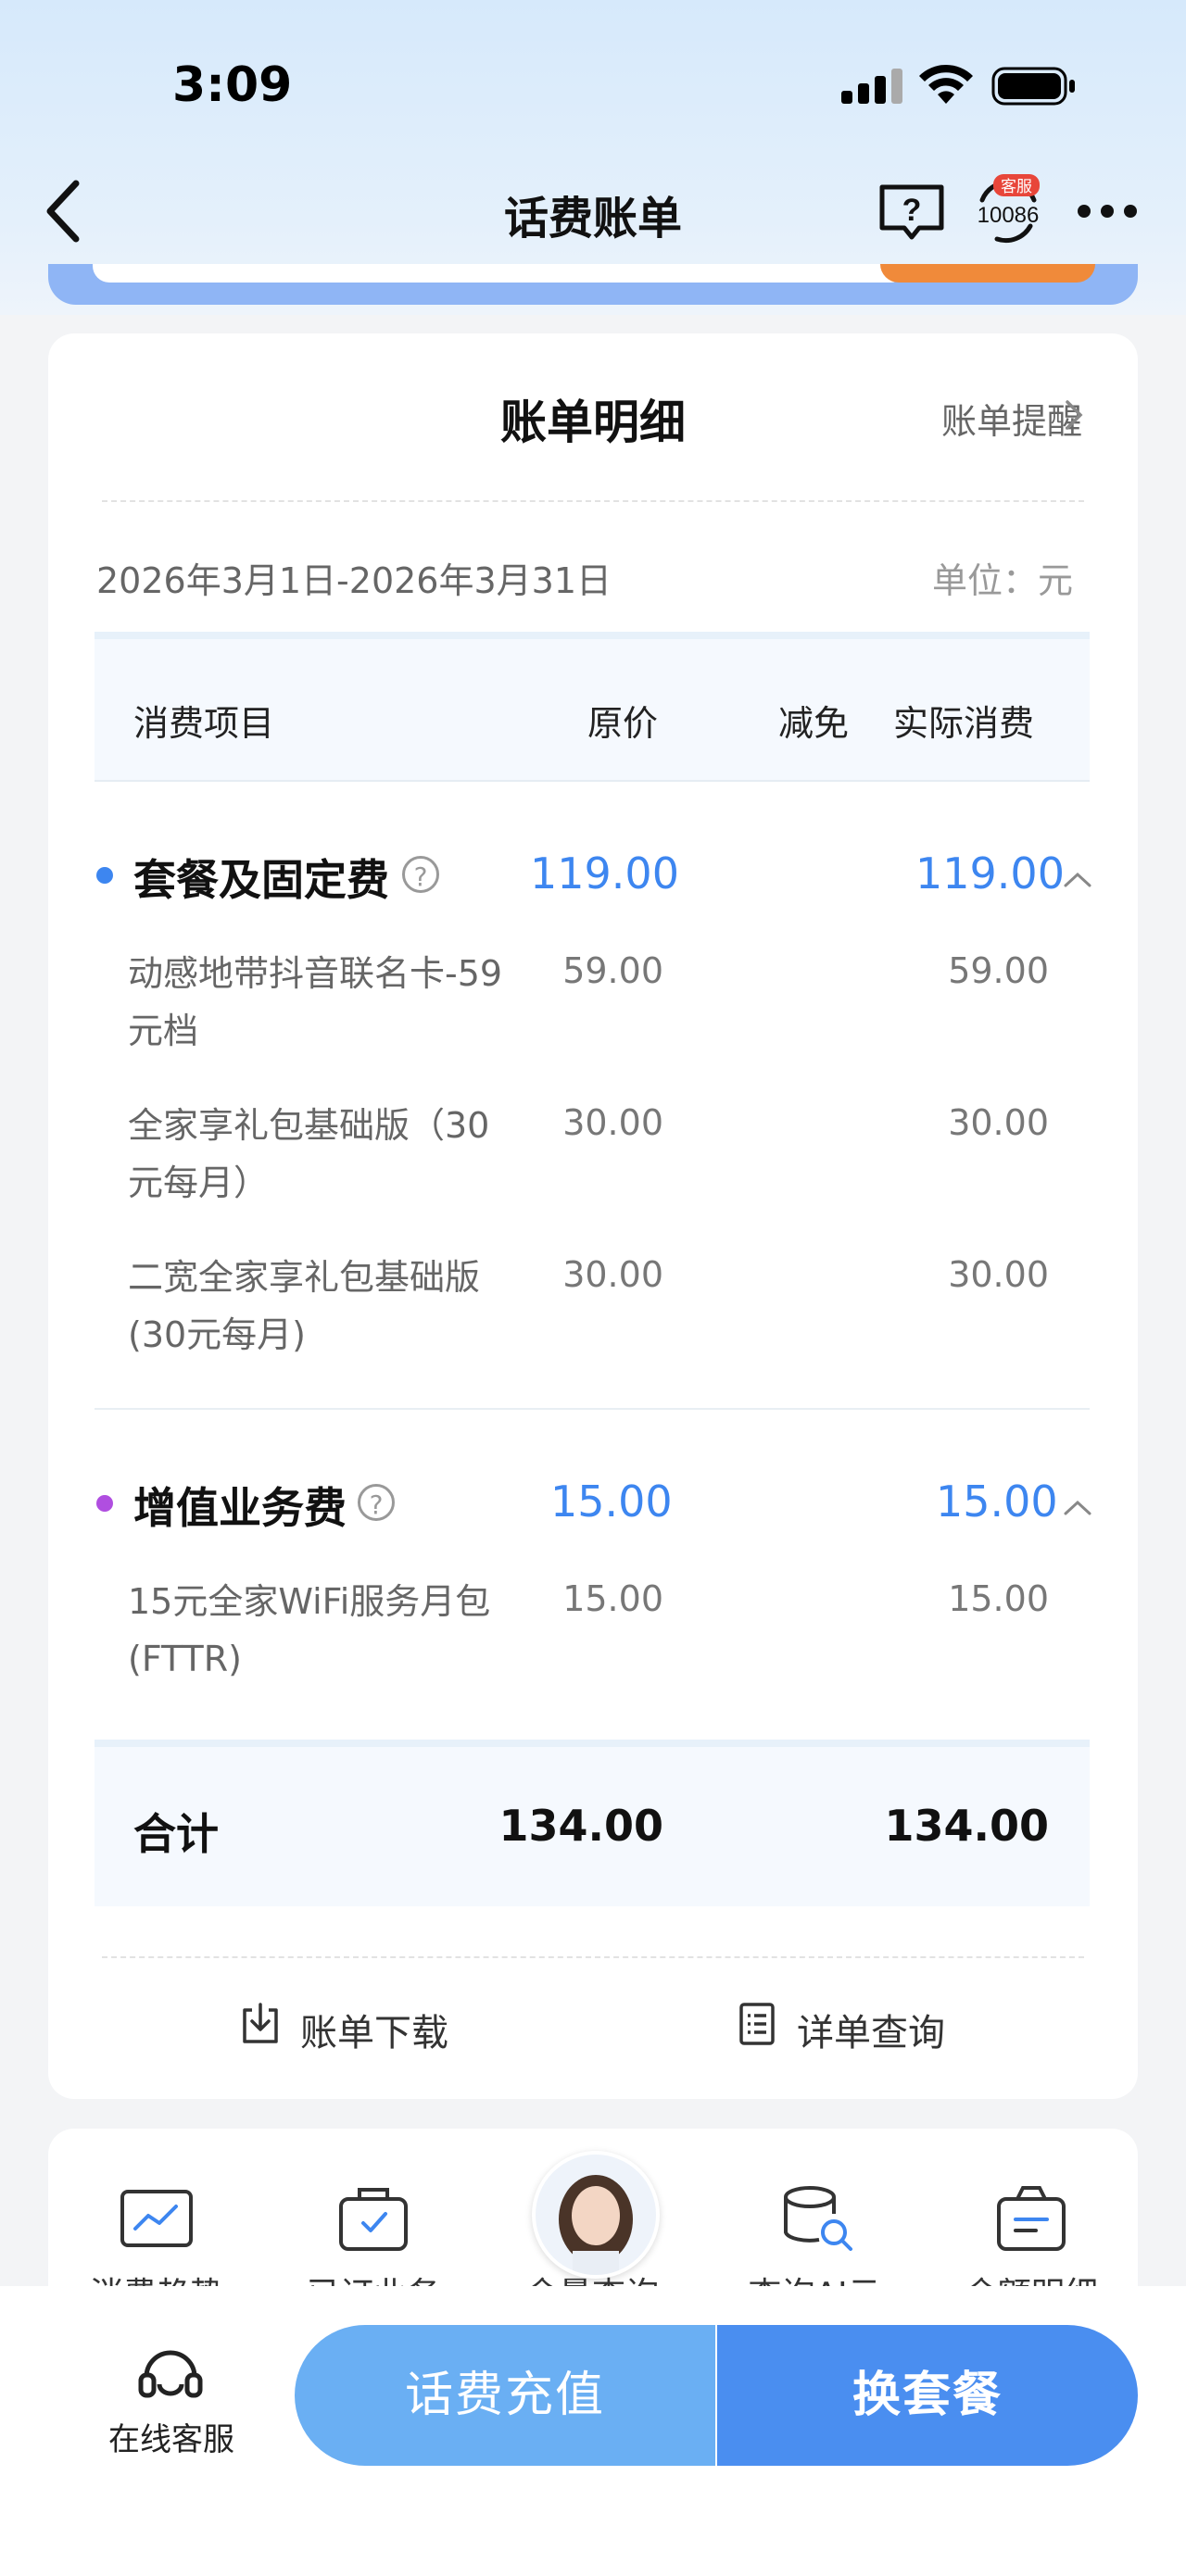 This screenshot has width=1186, height=2576. Describe the element at coordinates (964, 723) in the screenshot. I see `header-actual: 实际消费` at that location.